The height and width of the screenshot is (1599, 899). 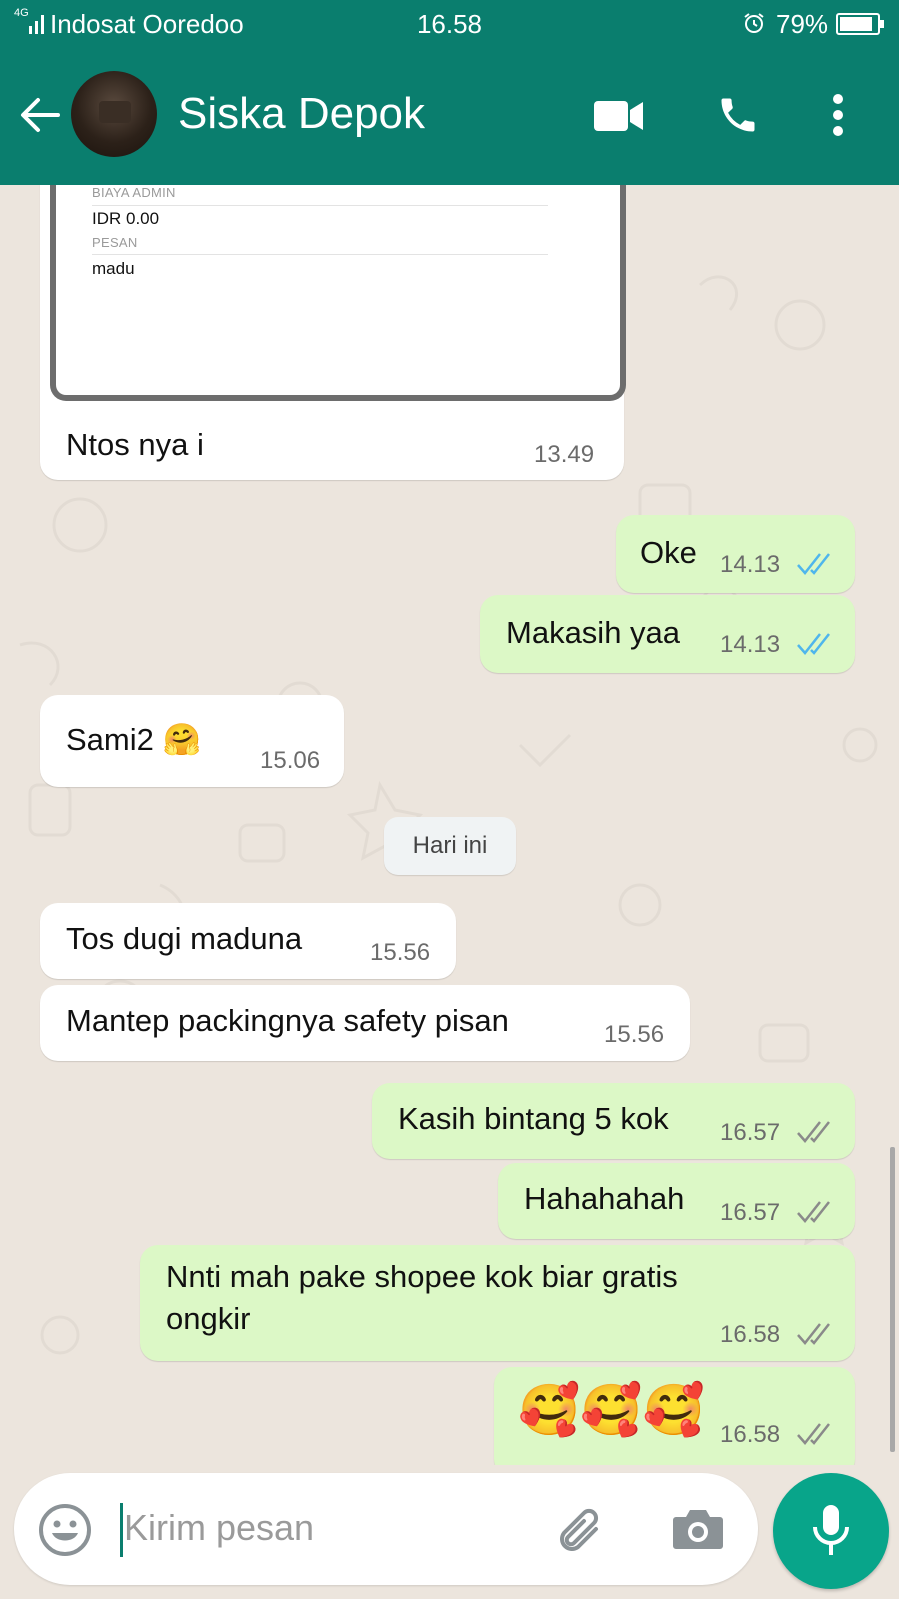 I want to click on outgoing-message: 🥰🥰🥰 16.58, so click(x=674, y=1416).